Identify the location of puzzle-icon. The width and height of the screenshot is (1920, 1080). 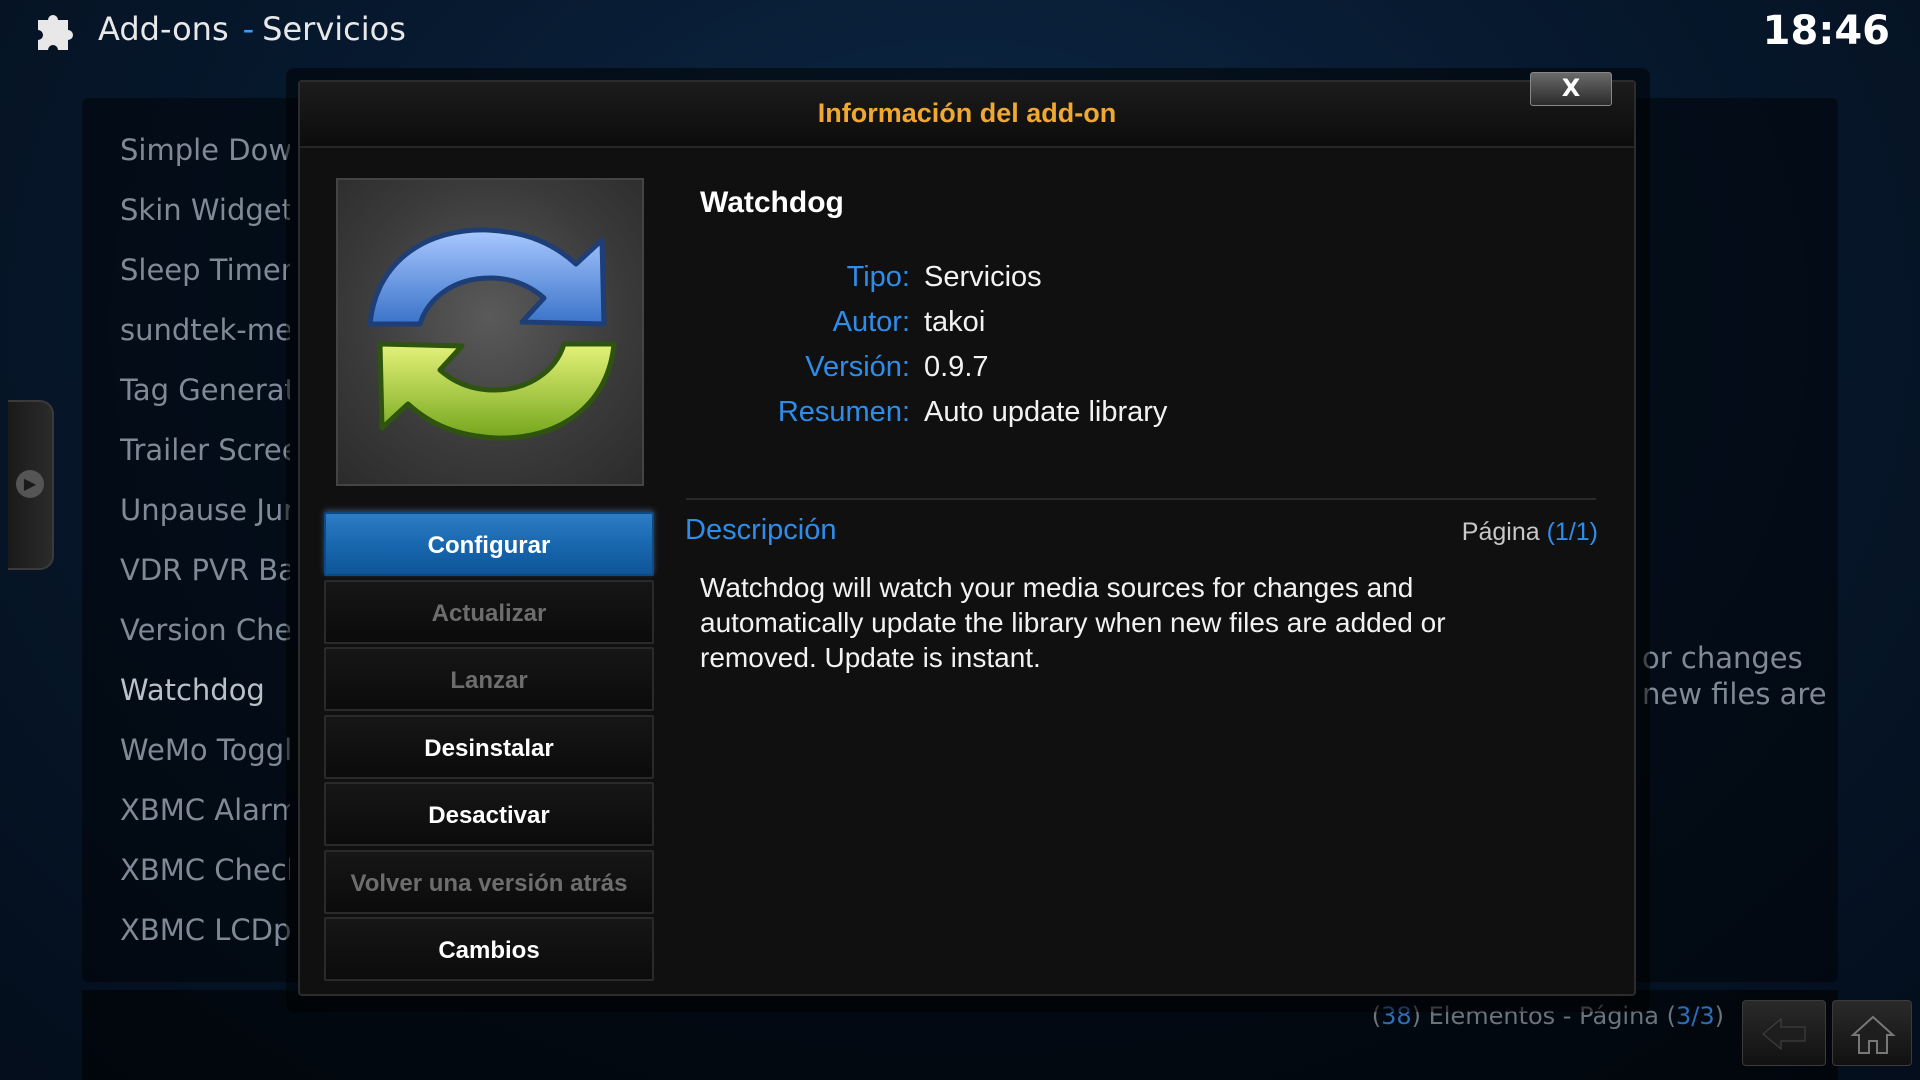
(55, 32).